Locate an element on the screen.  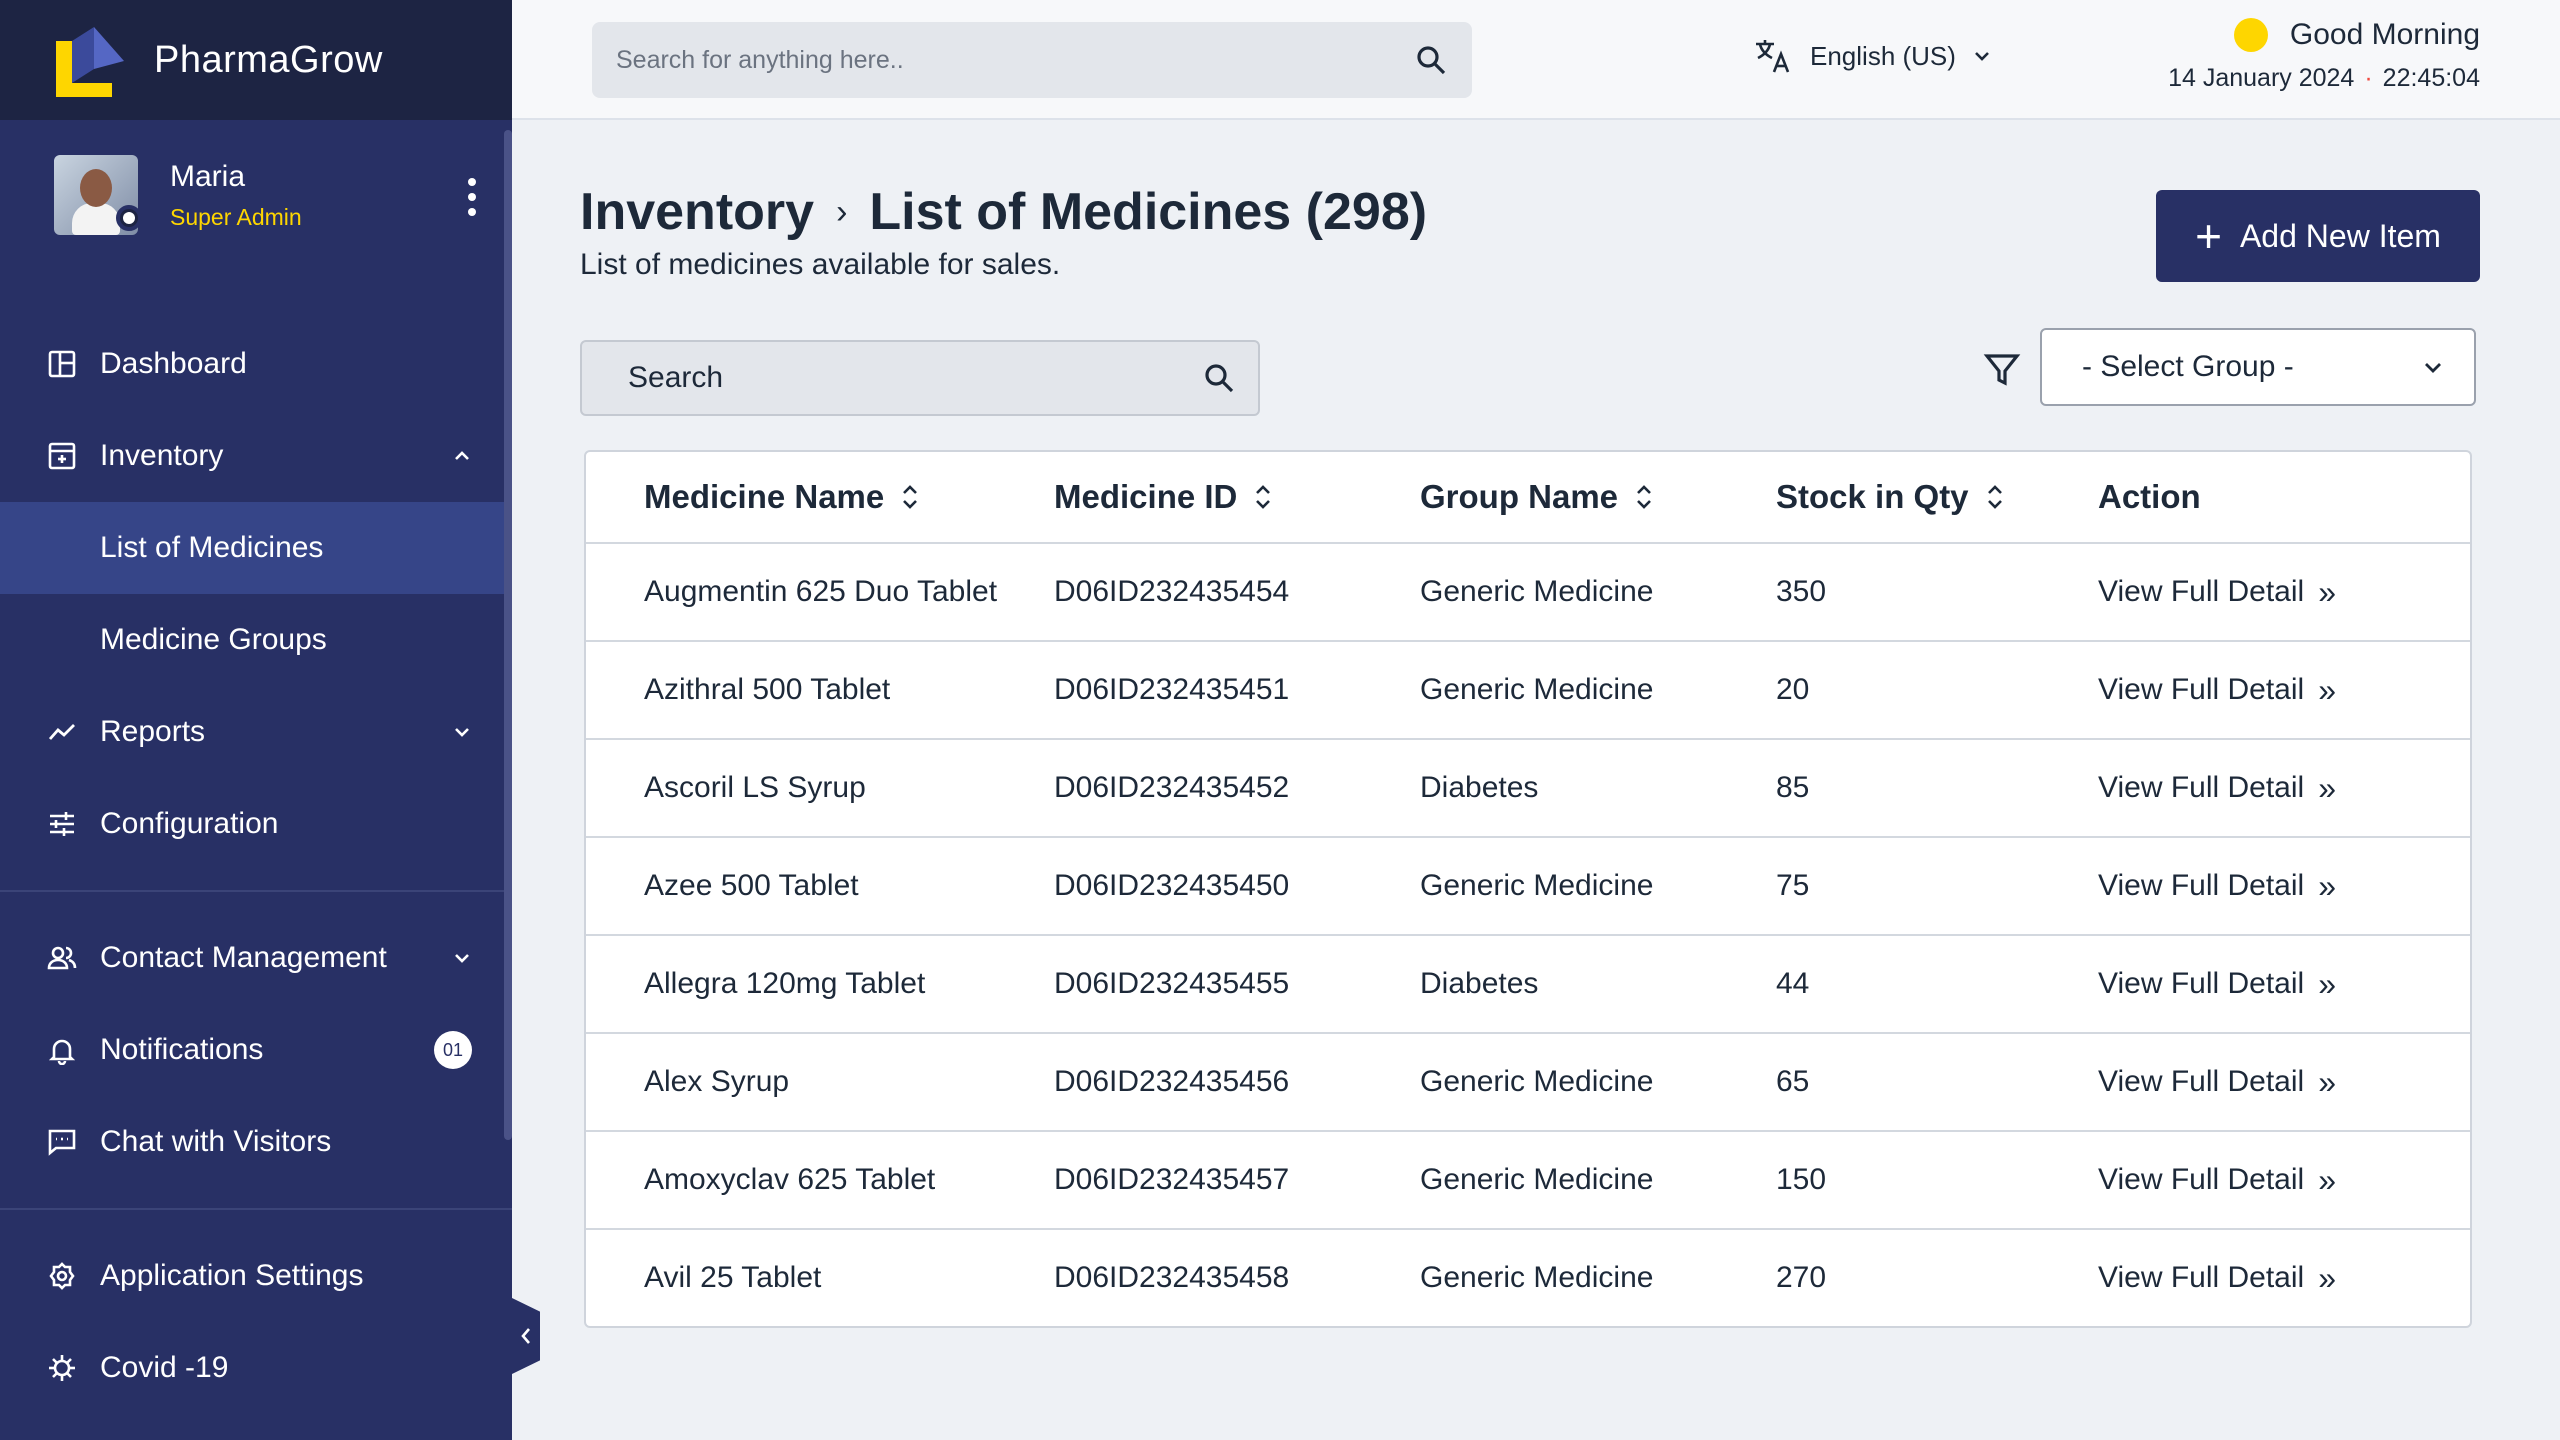
add-button-label: Add New Item is located at coordinates (2340, 235).